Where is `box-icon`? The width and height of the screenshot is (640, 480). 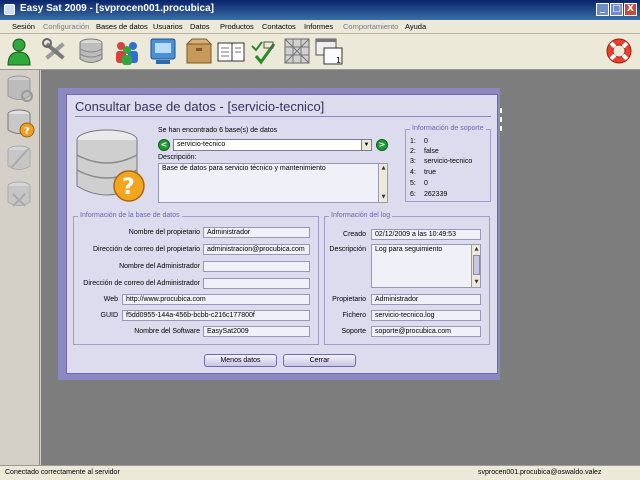
box-icon is located at coordinates (199, 51).